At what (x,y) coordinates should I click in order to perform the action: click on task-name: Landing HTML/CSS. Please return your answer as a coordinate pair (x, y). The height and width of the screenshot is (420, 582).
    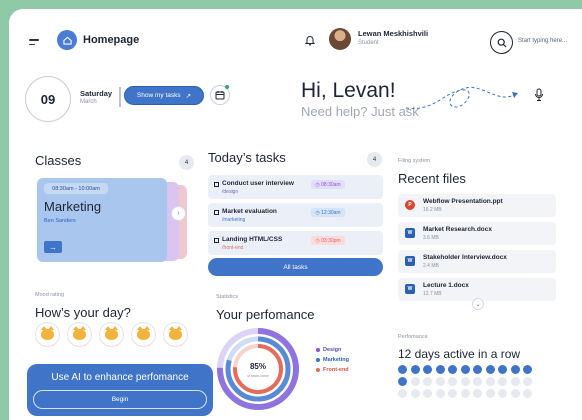
    Looking at the image, I should click on (252, 239).